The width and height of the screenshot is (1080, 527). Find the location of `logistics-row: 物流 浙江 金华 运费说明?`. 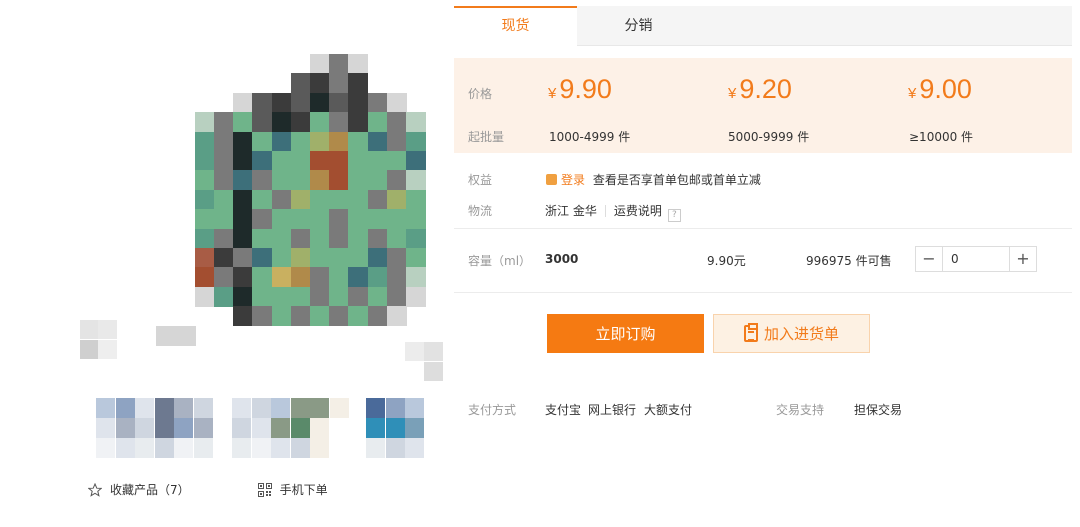

logistics-row: 物流 浙江 金华 运费说明? is located at coordinates (763, 211).